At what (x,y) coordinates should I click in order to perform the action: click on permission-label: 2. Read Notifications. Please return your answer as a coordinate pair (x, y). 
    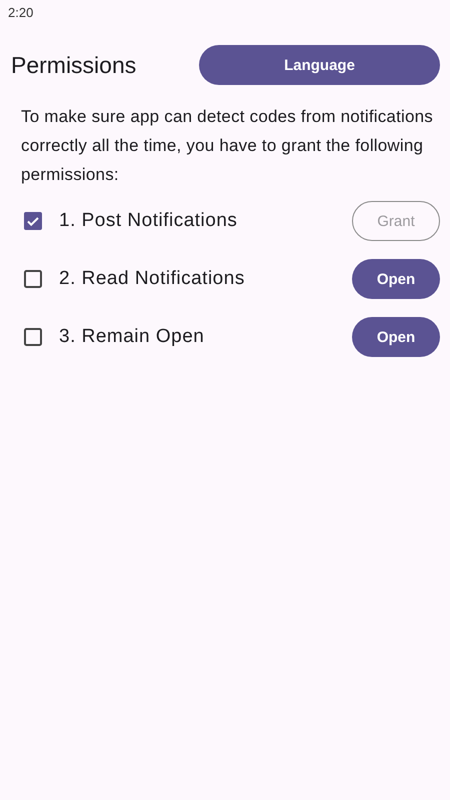
    Looking at the image, I should click on (152, 279).